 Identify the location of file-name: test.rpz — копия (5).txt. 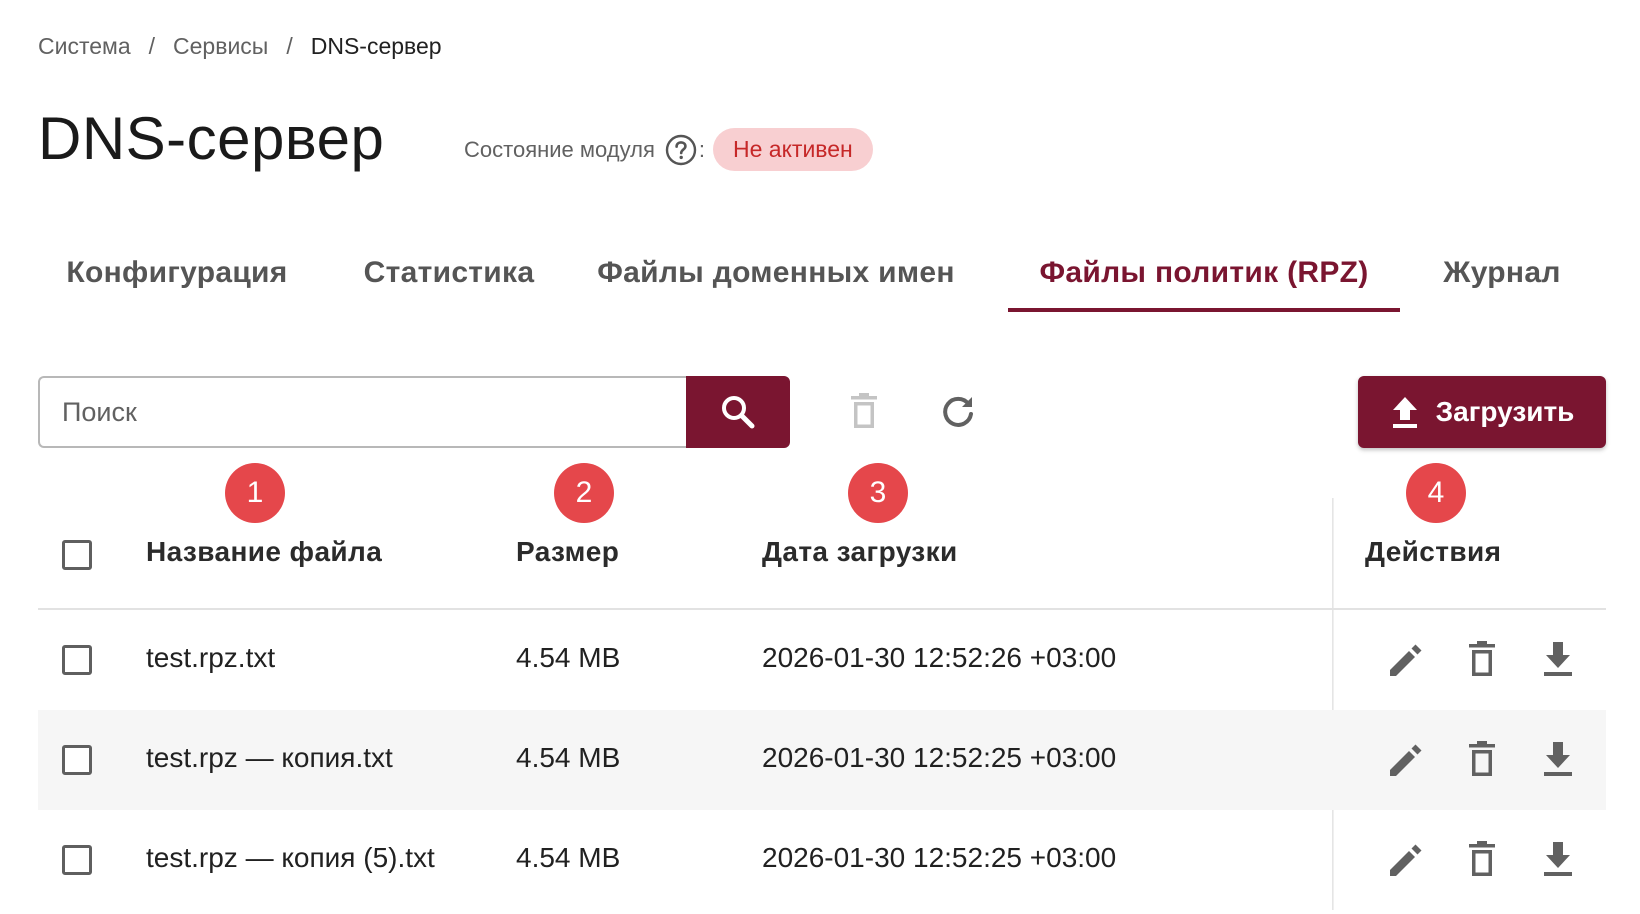
(290, 857).